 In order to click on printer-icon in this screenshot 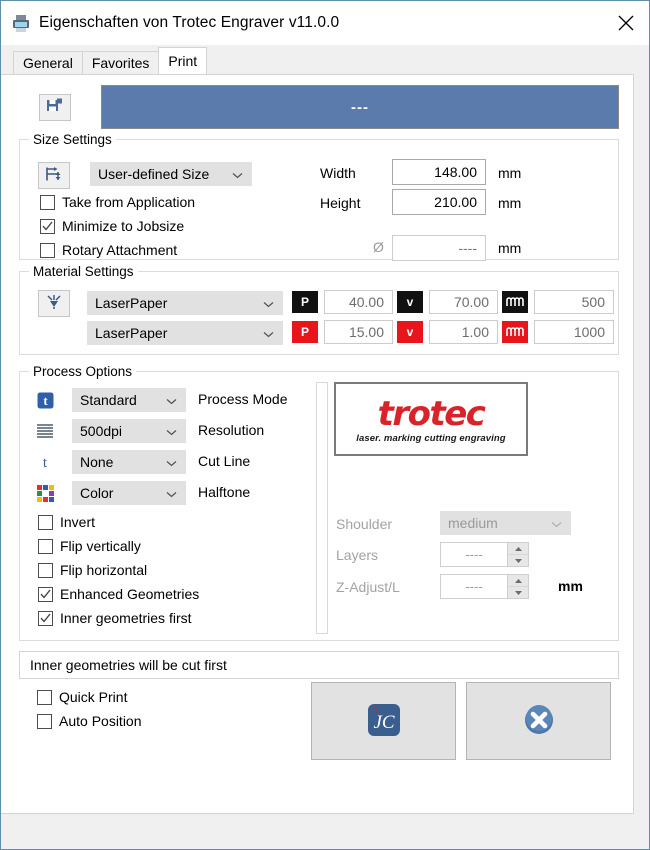, I will do `click(21, 23)`.